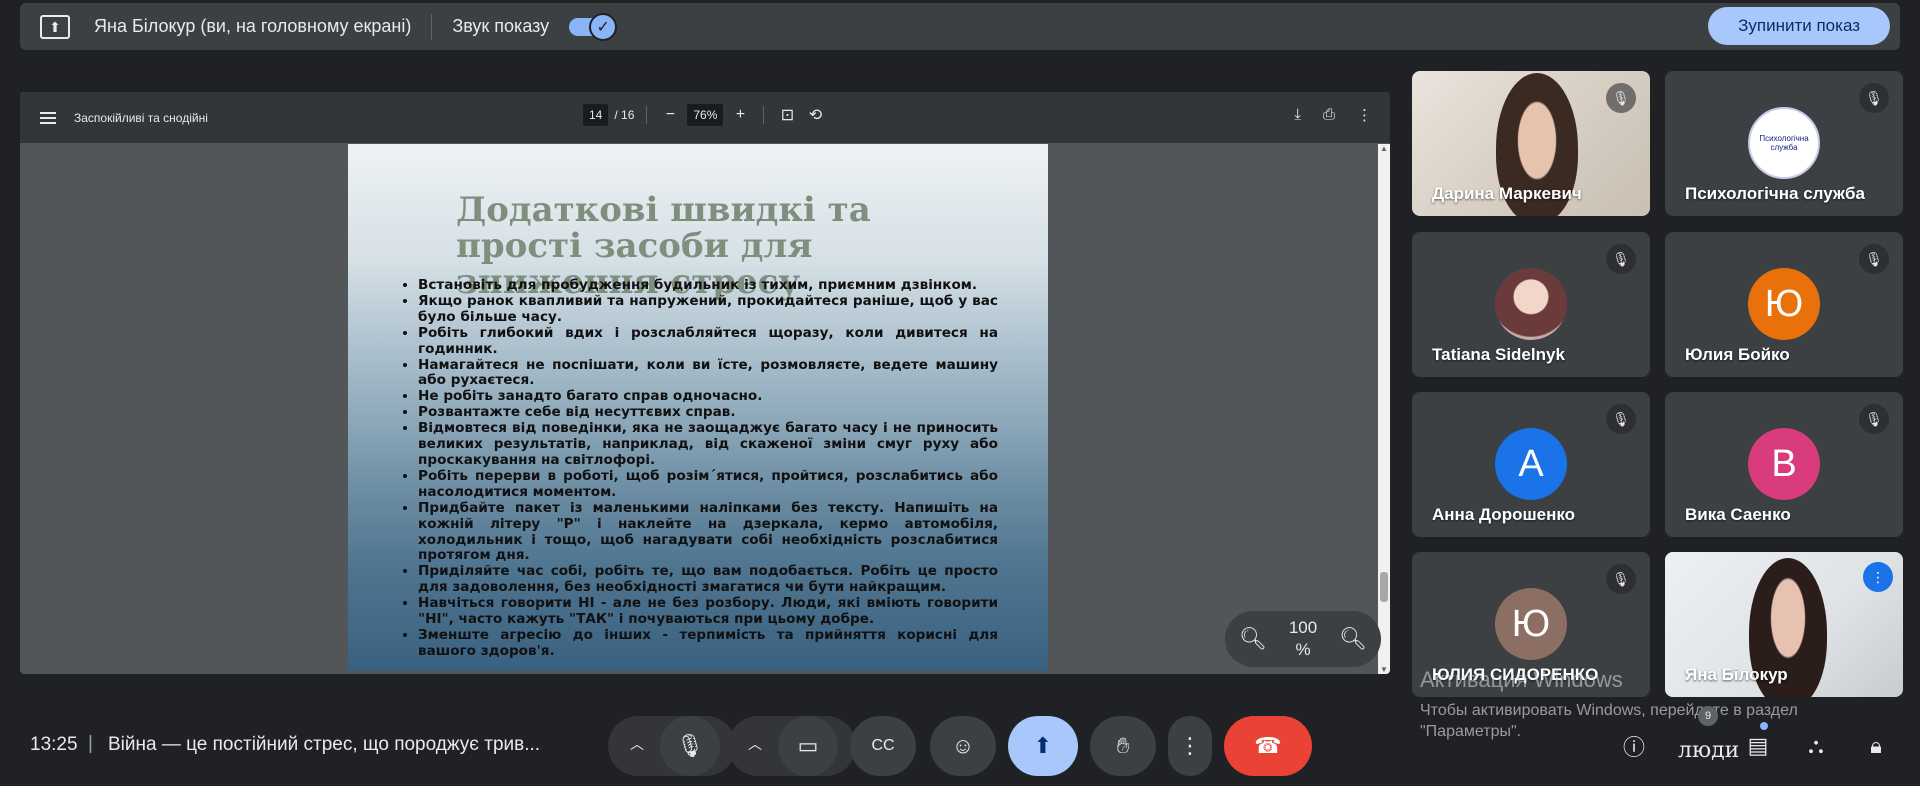 This screenshot has height=786, width=1920. What do you see at coordinates (1799, 26) in the screenshot?
I see `stop-presenting-button: Зупинити показ` at bounding box center [1799, 26].